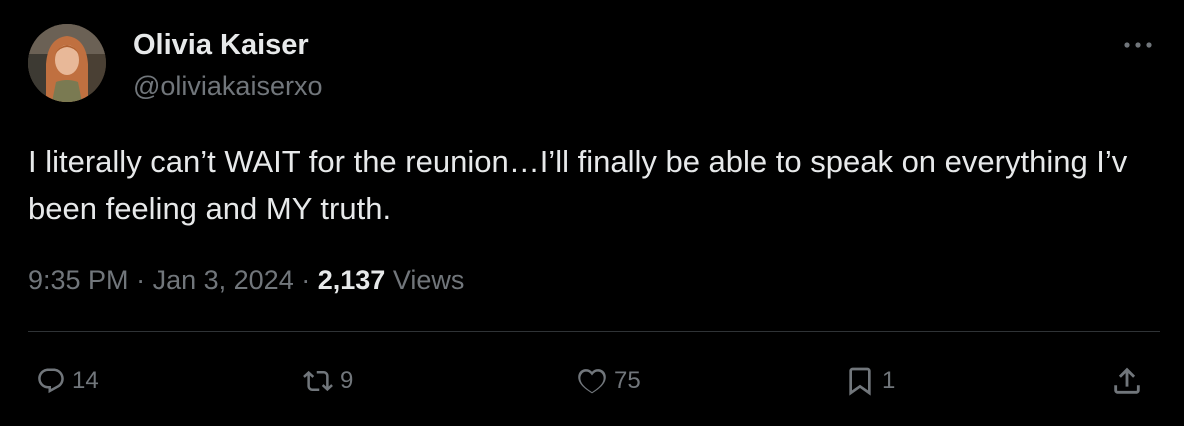 The width and height of the screenshot is (1184, 426). Describe the element at coordinates (351, 280) in the screenshot. I see `views-count: 2,137` at that location.